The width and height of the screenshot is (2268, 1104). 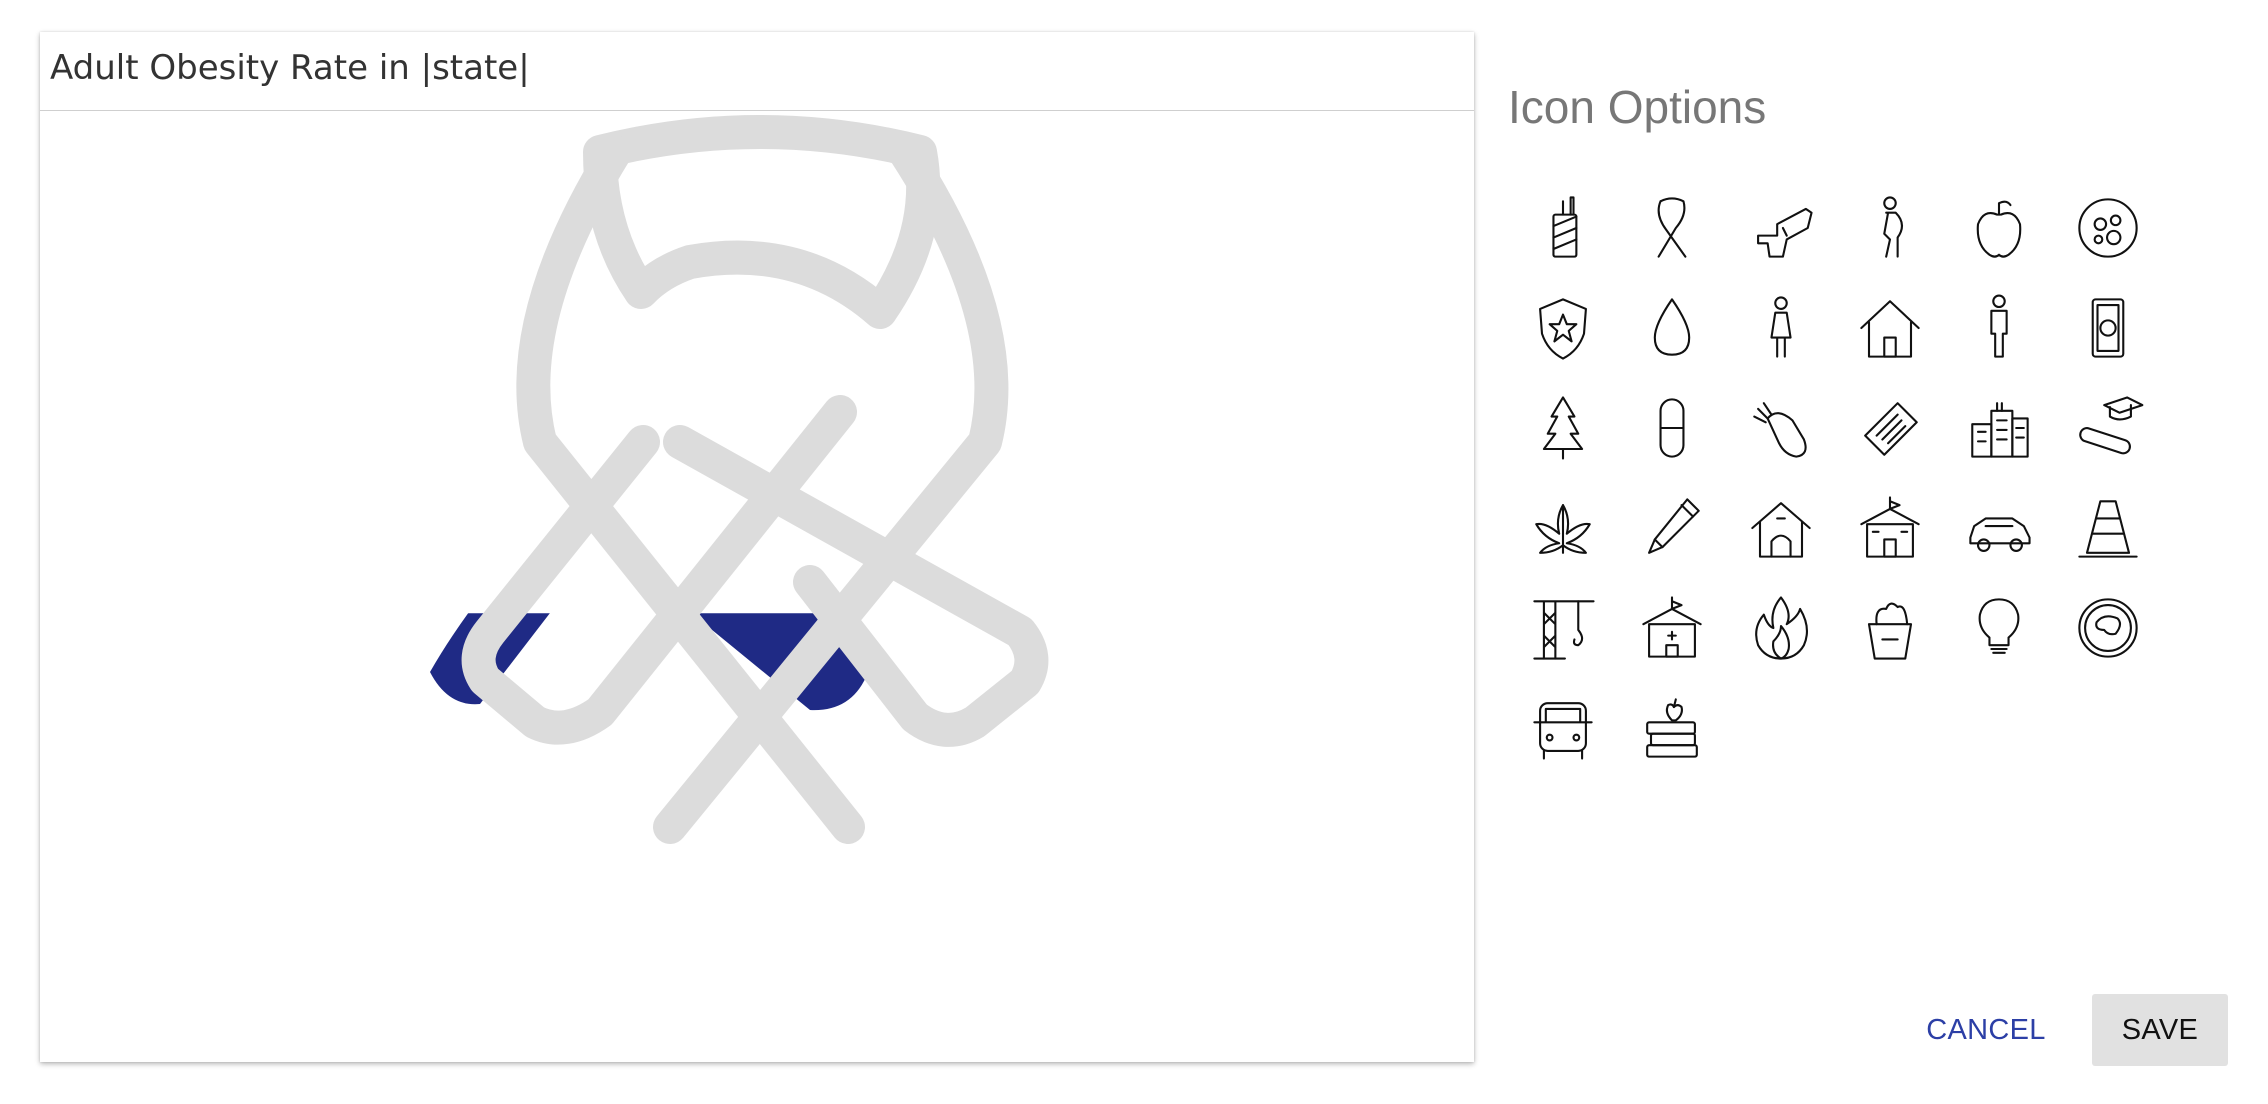 I want to click on pencil-icon, so click(x=1673, y=526).